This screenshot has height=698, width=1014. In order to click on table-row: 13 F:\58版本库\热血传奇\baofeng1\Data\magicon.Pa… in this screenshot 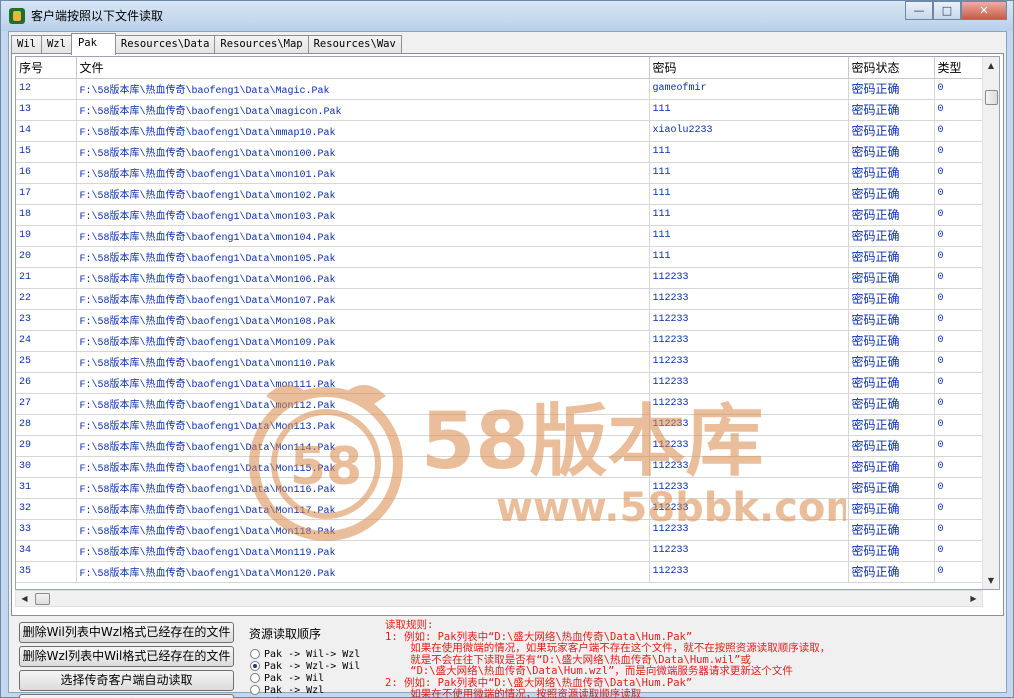, I will do `click(504, 110)`.